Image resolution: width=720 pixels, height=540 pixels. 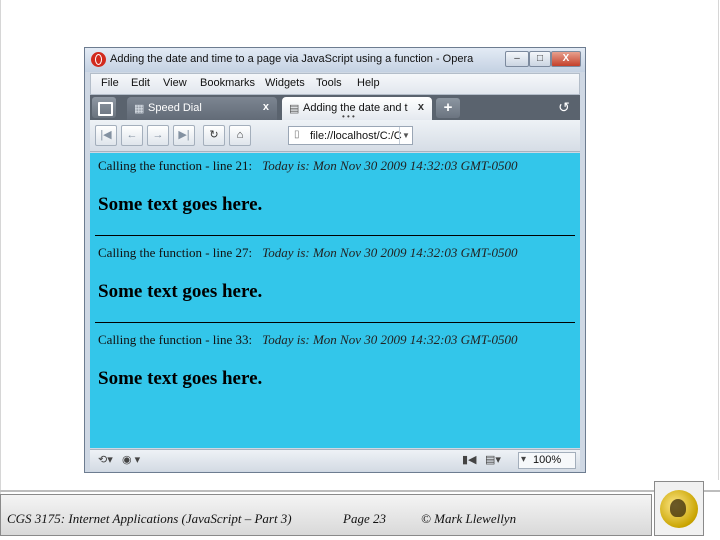 I want to click on zoom-icon: ▾, so click(x=524, y=459).